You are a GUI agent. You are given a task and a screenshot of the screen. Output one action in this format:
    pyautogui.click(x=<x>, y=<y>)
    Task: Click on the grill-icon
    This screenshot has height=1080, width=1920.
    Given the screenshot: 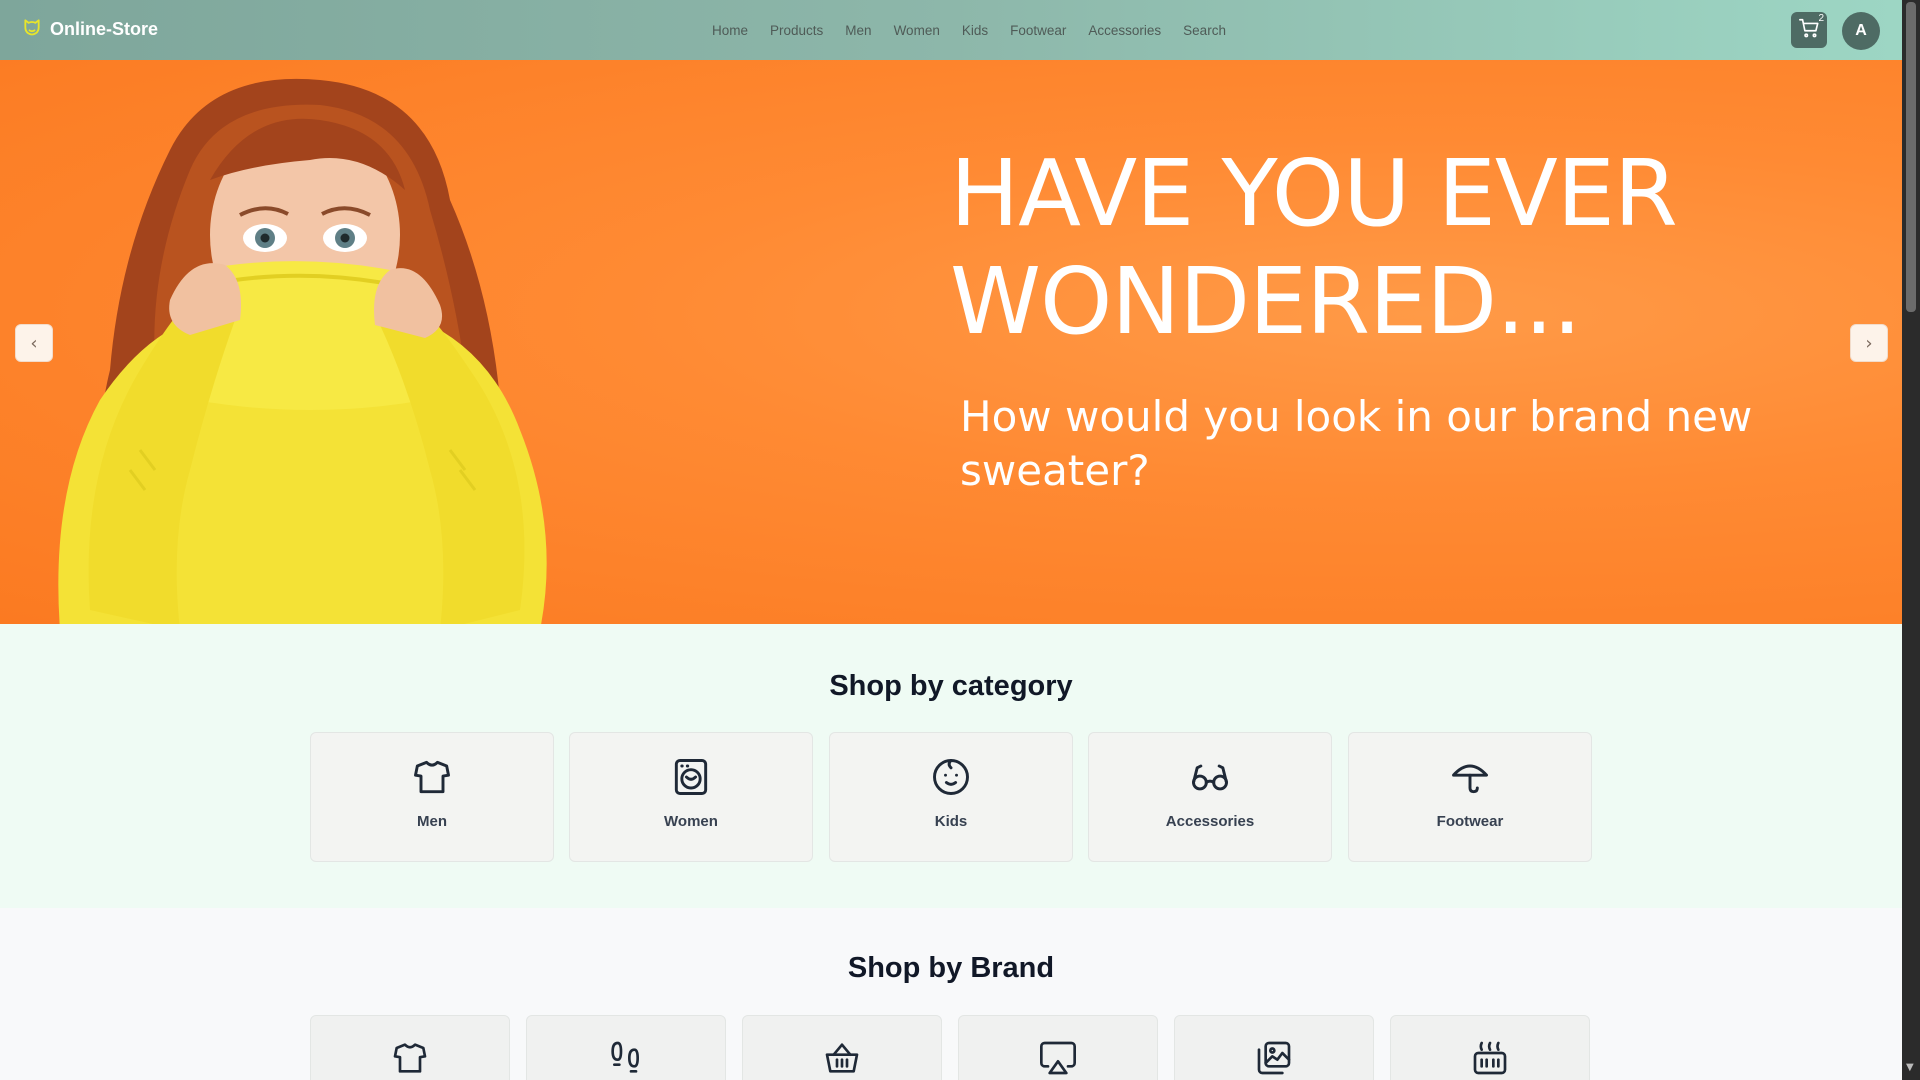 What is the action you would take?
    pyautogui.click(x=1490, y=1058)
    